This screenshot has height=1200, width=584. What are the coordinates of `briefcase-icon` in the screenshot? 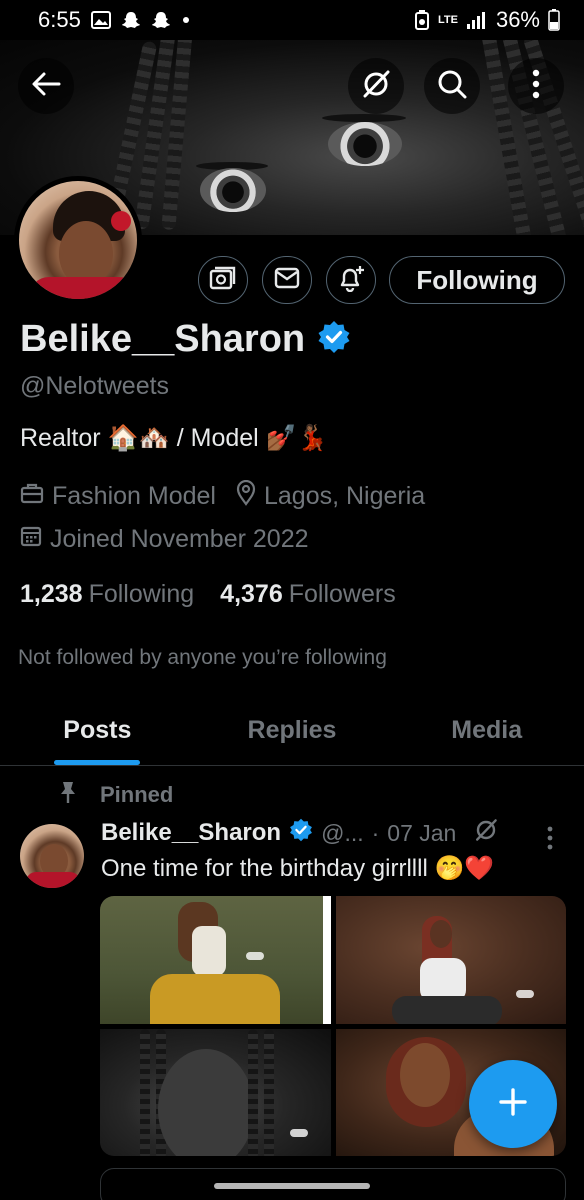 It's located at (32, 496).